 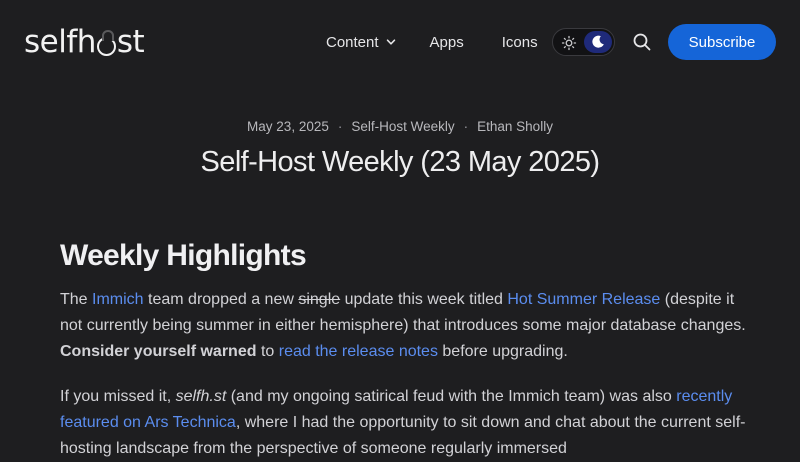 I want to click on search-icon, so click(x=642, y=42).